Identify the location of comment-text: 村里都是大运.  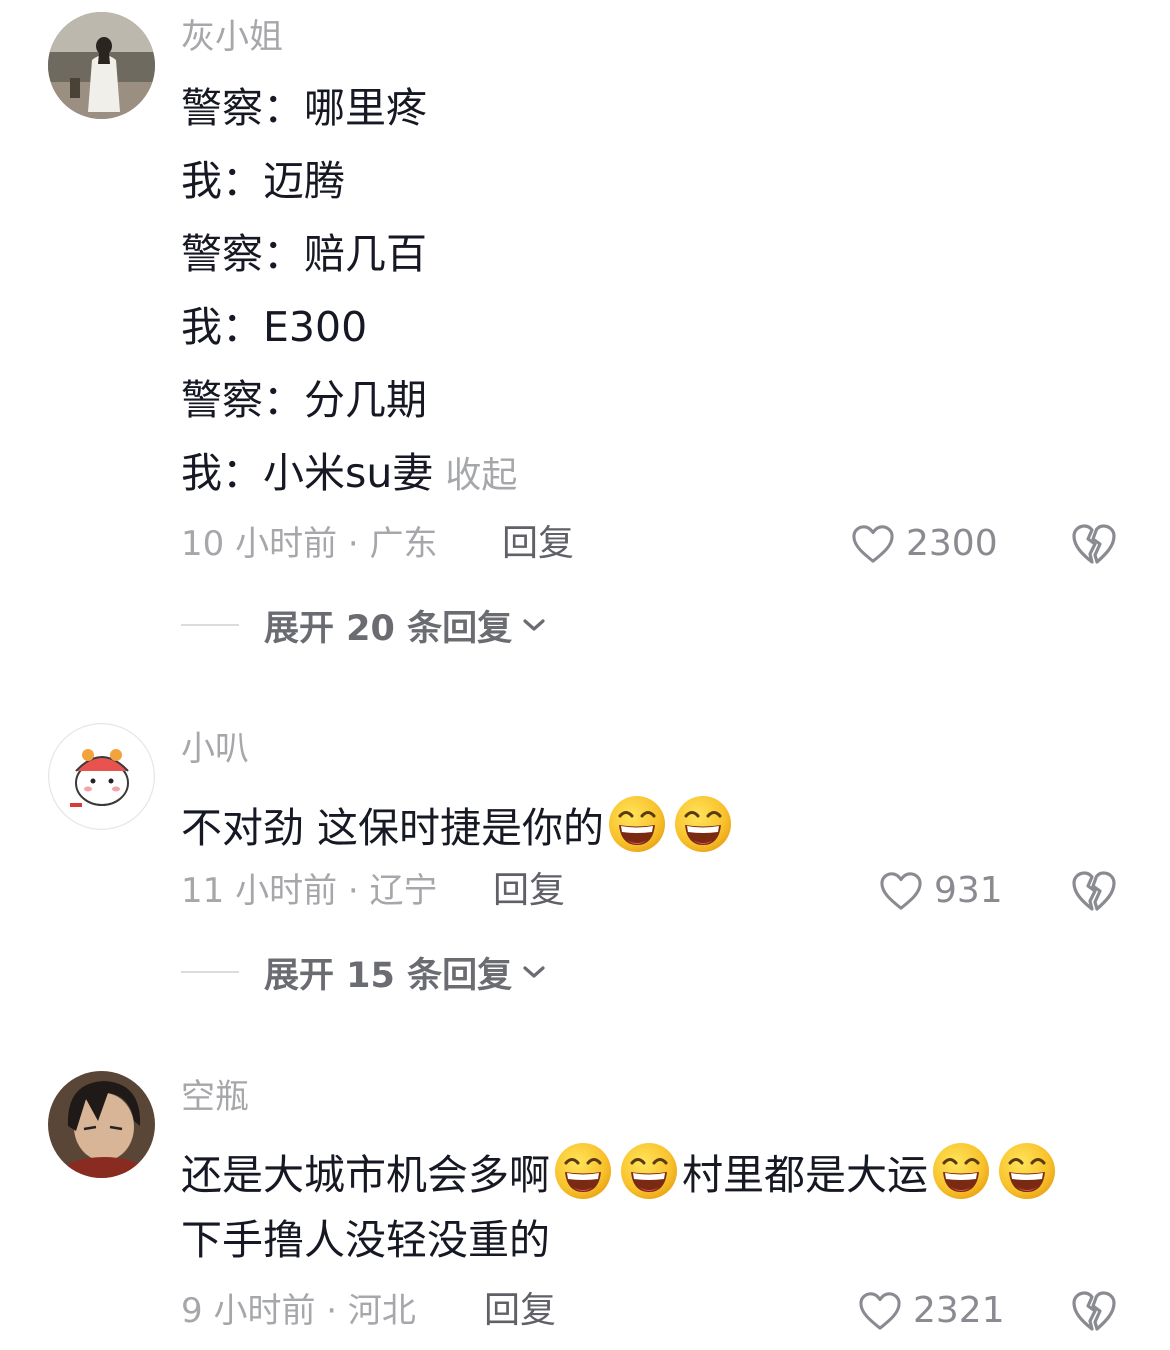
(805, 1175).